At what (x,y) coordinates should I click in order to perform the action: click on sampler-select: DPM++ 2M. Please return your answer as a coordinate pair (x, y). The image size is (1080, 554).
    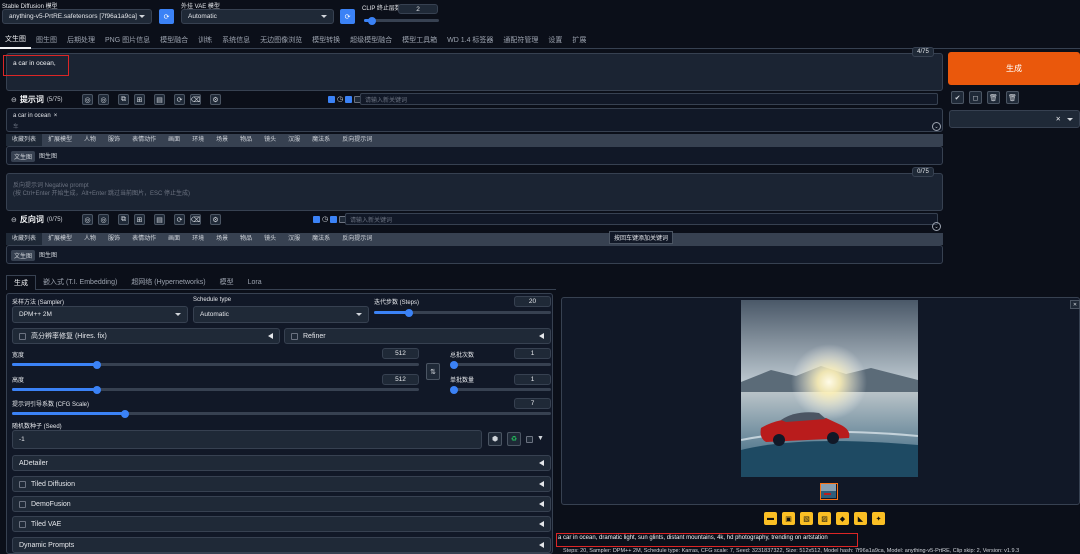
    Looking at the image, I should click on (100, 314).